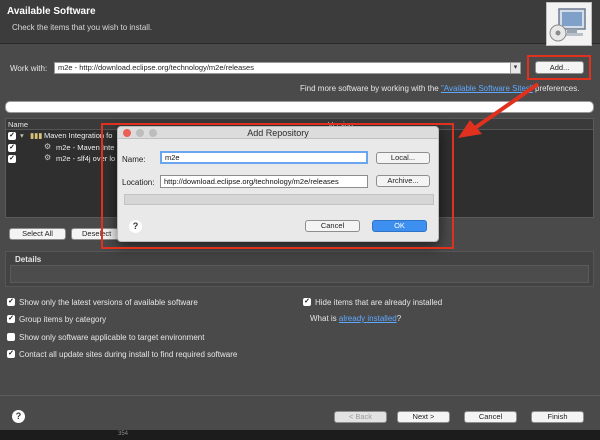 The image size is (600, 440). I want to click on red-arrow-icon, so click(499, 110).